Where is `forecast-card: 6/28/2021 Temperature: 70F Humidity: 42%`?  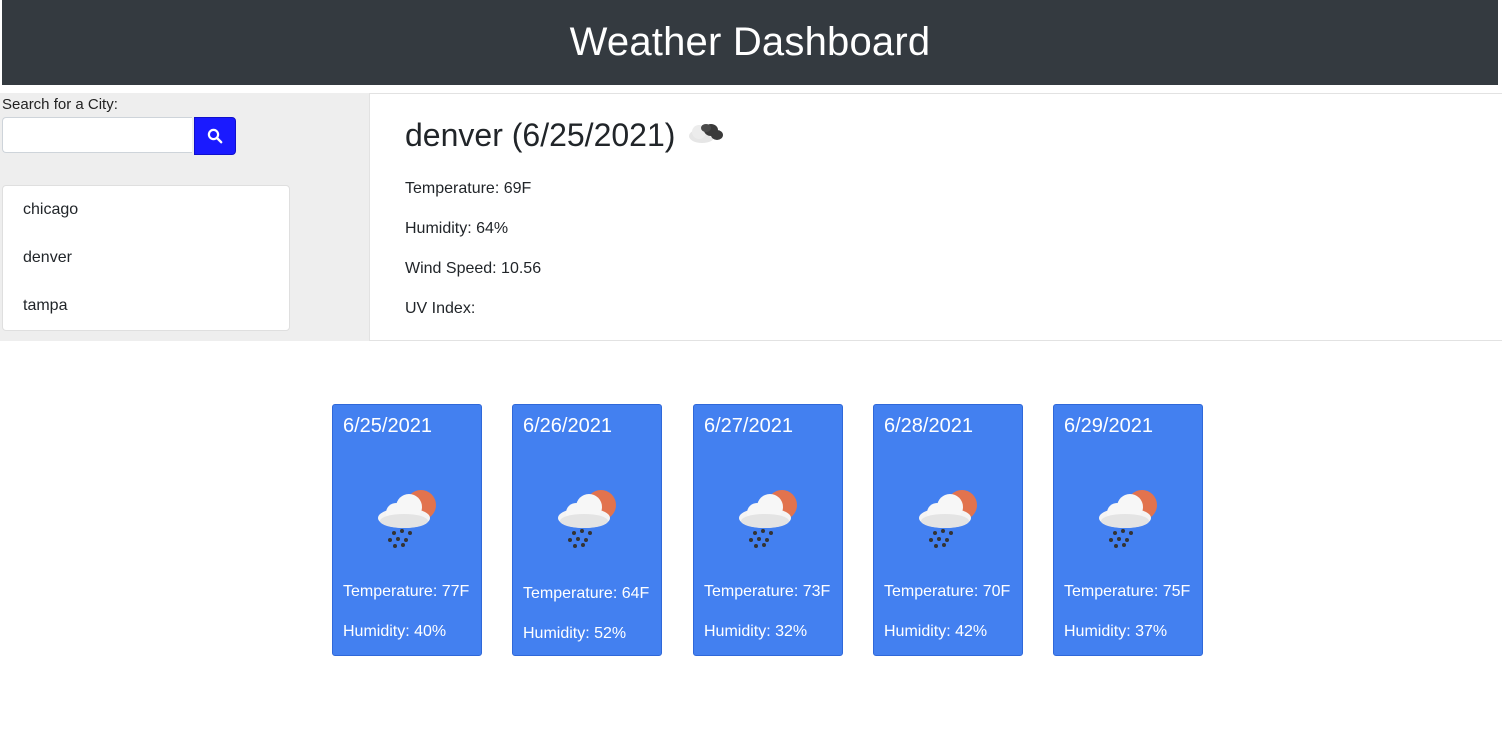 forecast-card: 6/28/2021 Temperature: 70F Humidity: 42% is located at coordinates (948, 530).